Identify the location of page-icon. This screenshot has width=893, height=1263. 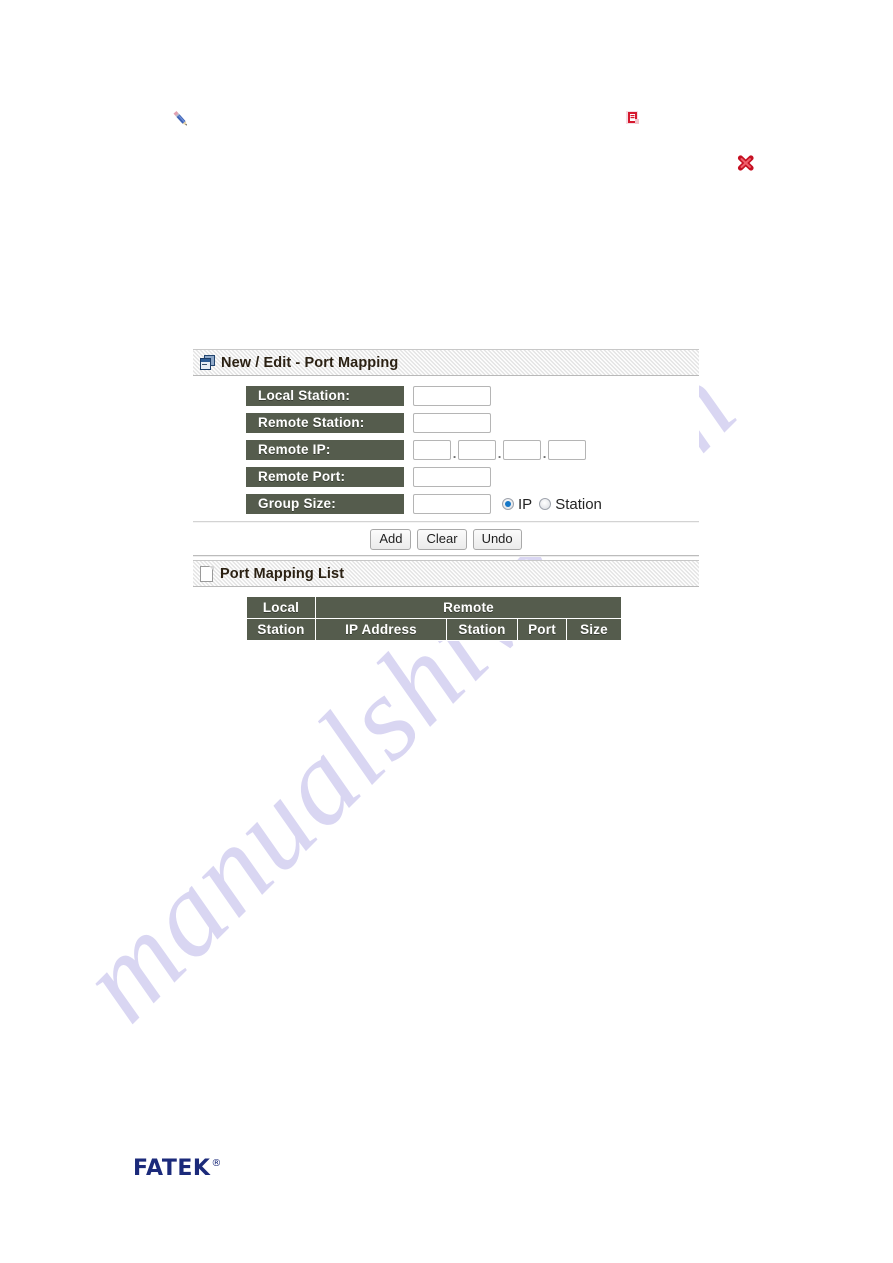
(207, 573).